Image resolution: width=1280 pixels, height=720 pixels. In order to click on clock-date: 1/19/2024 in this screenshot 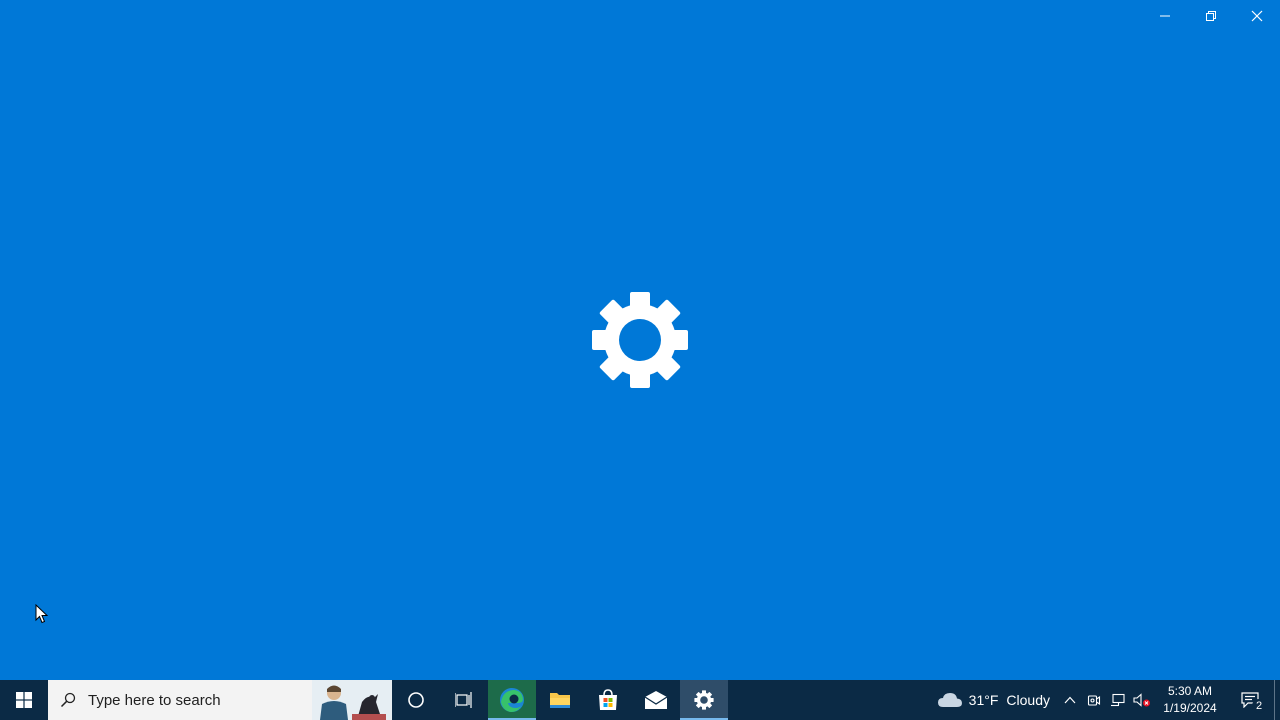, I will do `click(1190, 708)`.